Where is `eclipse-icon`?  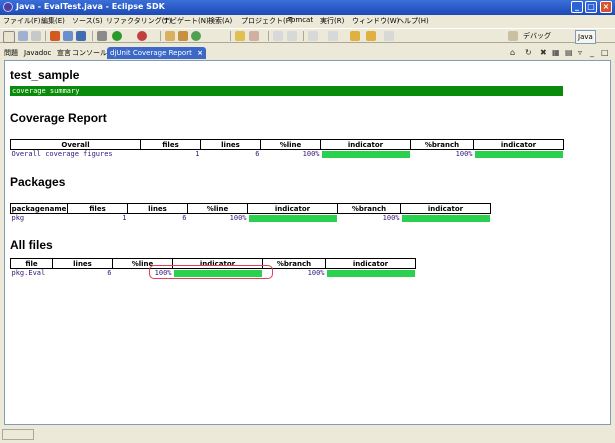 eclipse-icon is located at coordinates (8, 7).